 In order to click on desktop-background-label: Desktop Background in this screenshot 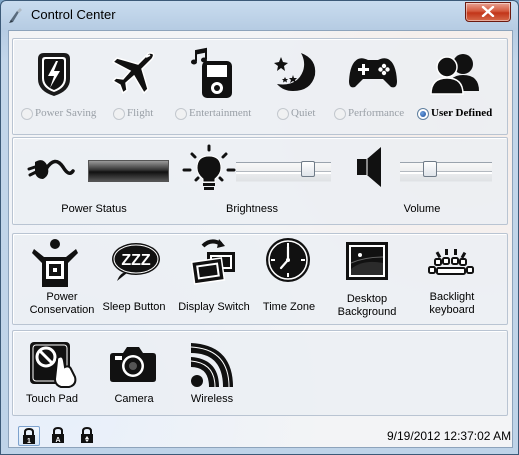, I will do `click(367, 306)`.